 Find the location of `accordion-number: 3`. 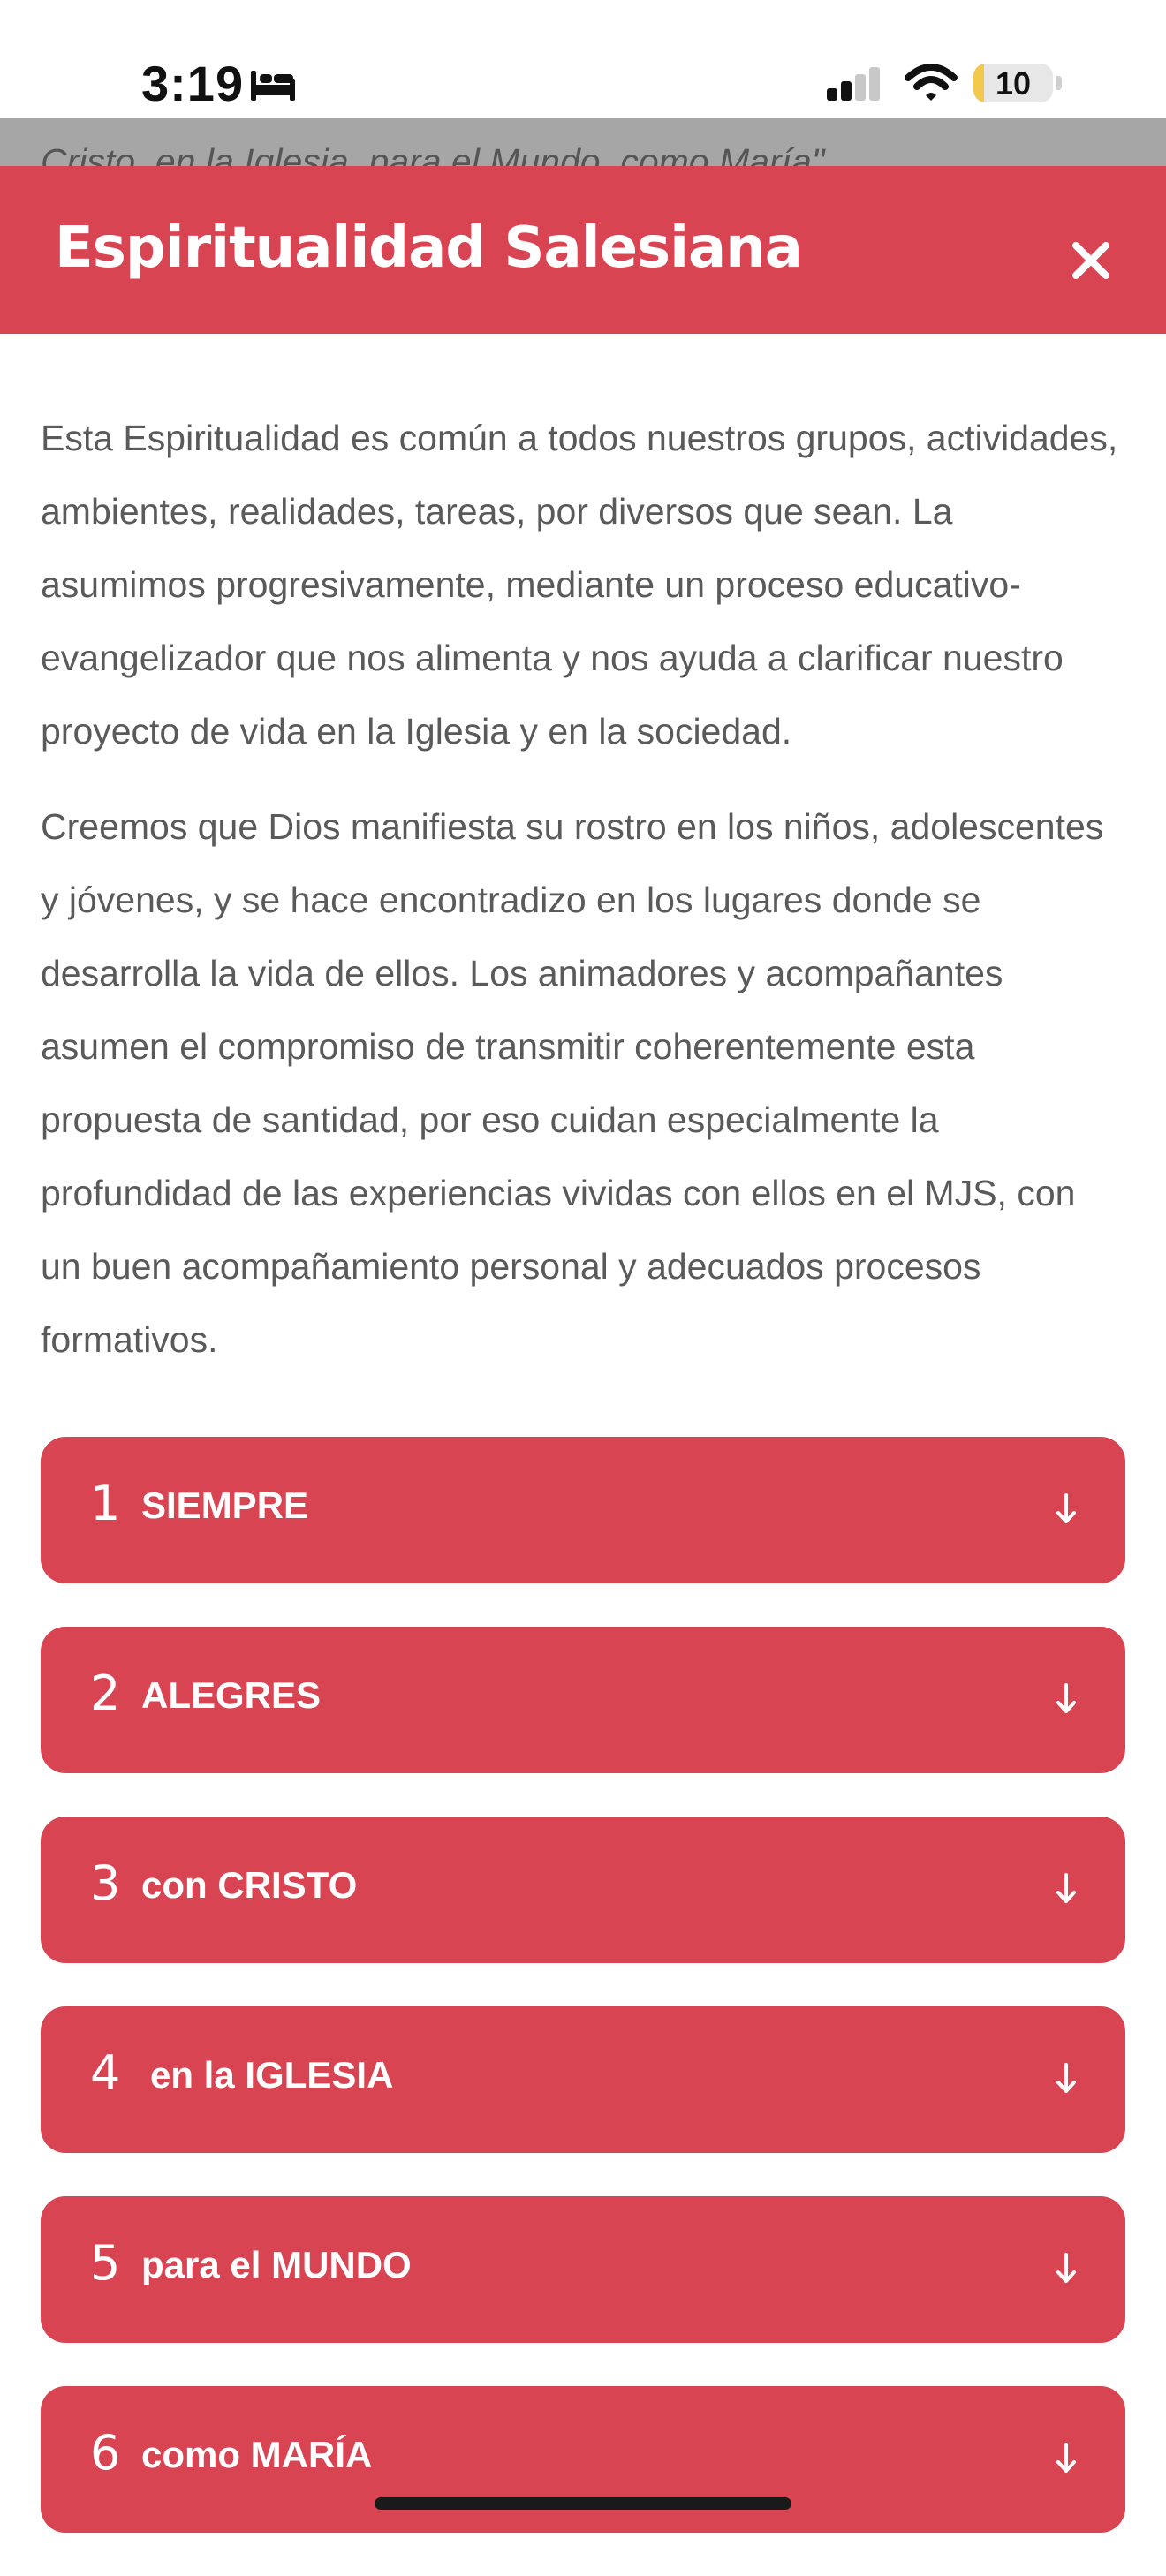

accordion-number: 3 is located at coordinates (105, 1883).